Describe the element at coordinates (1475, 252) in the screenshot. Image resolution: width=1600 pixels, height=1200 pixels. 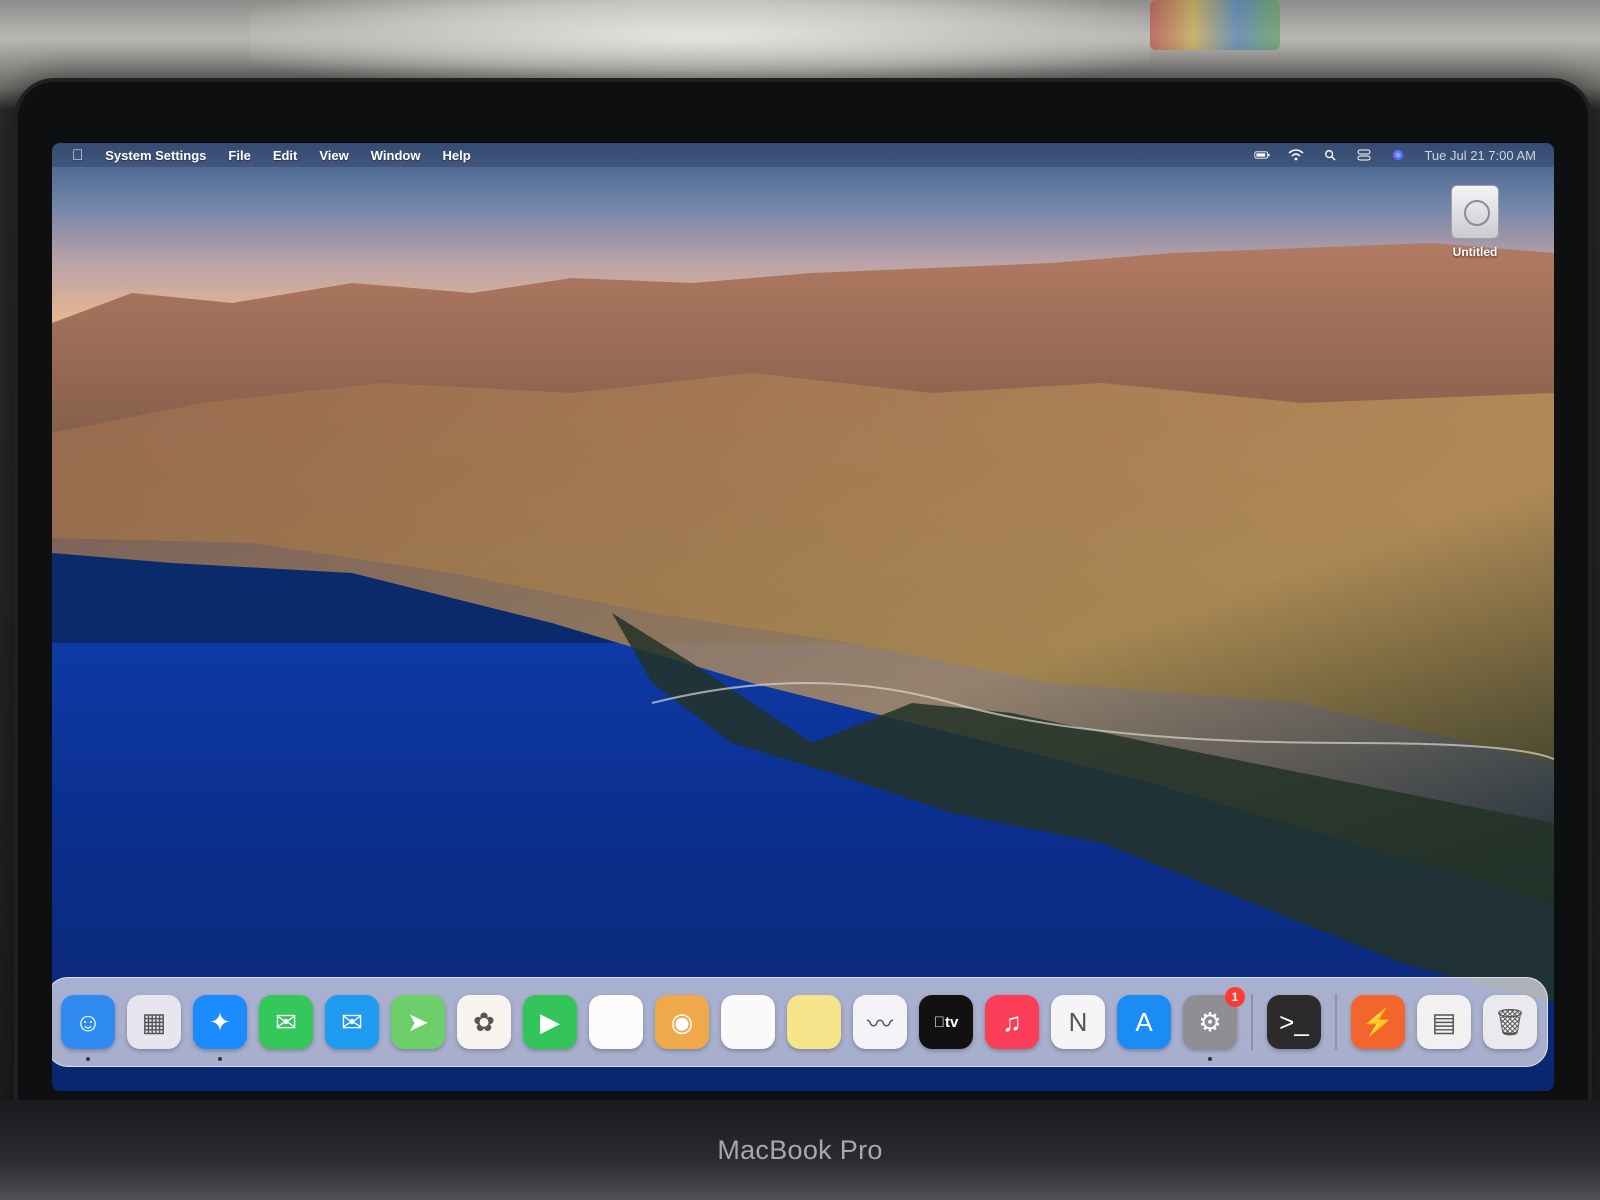
I see `desktop-drive-label: Untitled` at that location.